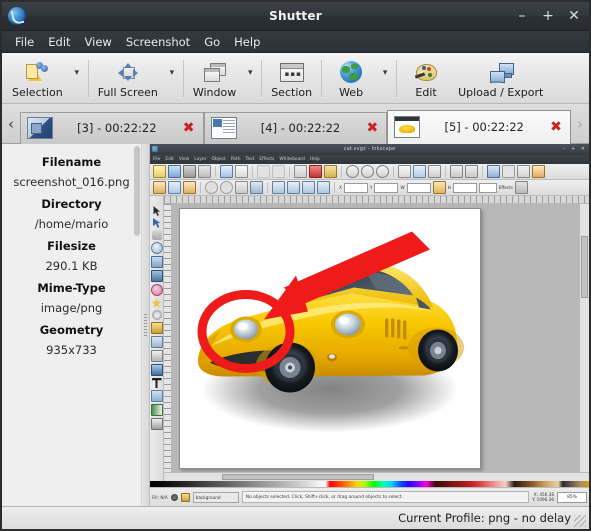 This screenshot has width=591, height=531. What do you see at coordinates (385, 79) in the screenshot?
I see `web-dropdown-arrow: ▾` at bounding box center [385, 79].